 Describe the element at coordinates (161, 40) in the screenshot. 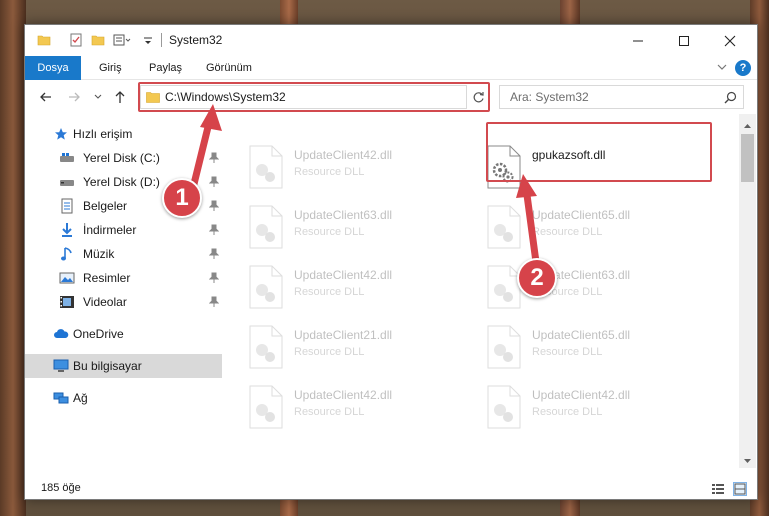

I see `title-separator` at that location.